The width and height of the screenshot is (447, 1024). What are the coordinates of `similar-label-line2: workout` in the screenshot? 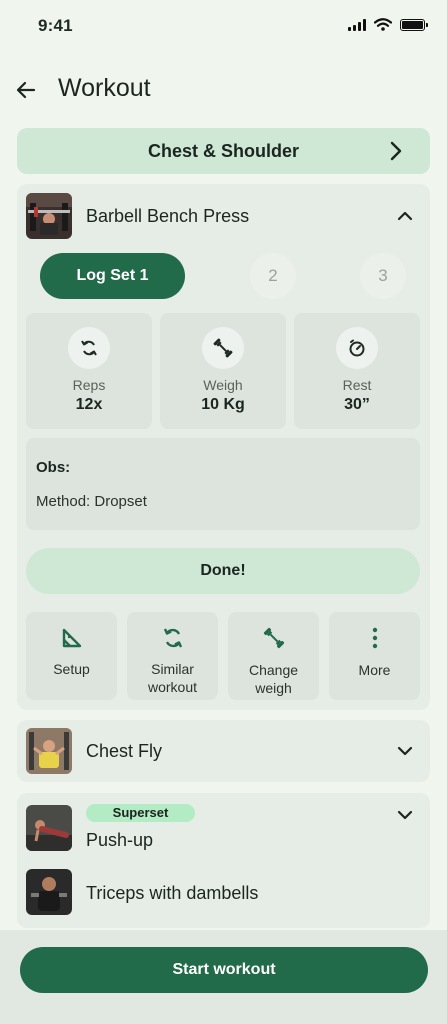 It's located at (172, 687).